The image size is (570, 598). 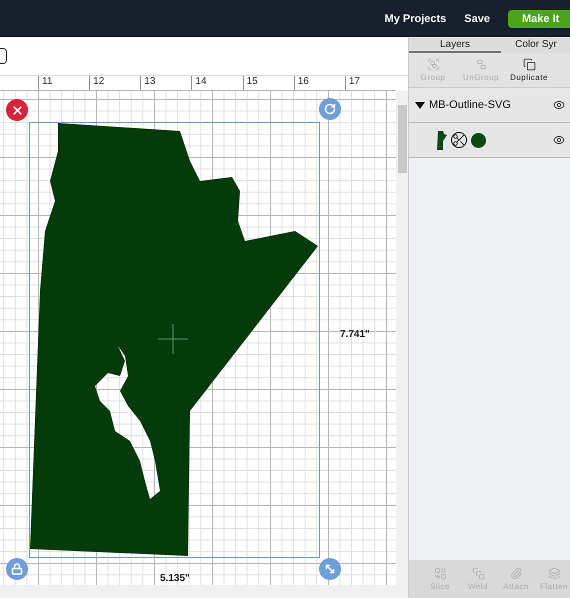 I want to click on panel-tab: Color Syr, so click(x=535, y=45).